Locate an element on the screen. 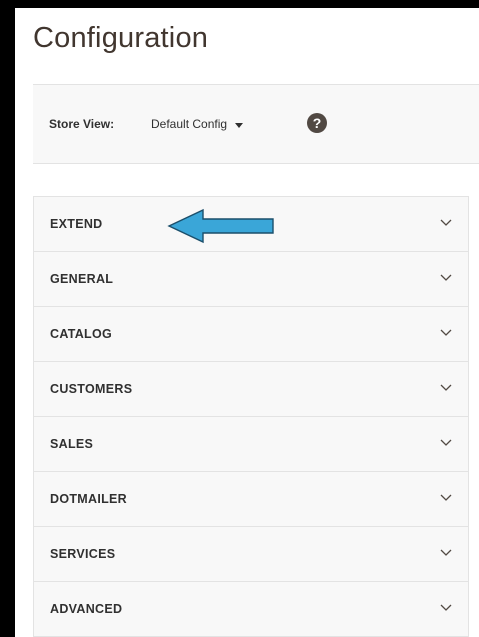 The height and width of the screenshot is (637, 479). tab-label: CATALOG is located at coordinates (81, 334).